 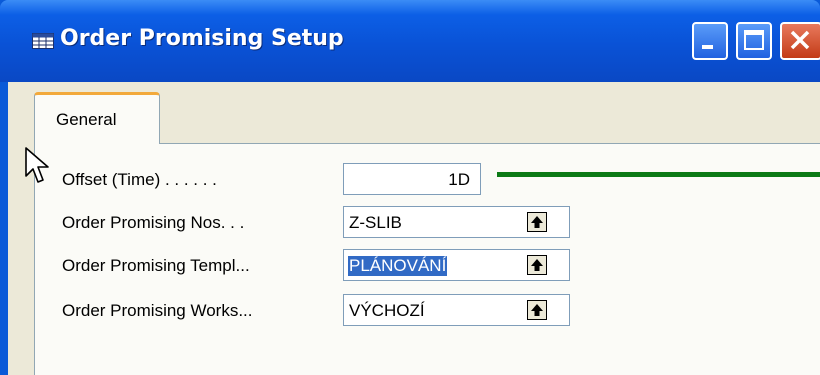 What do you see at coordinates (412, 179) in the screenshot?
I see `offset-time-field: 1D` at bounding box center [412, 179].